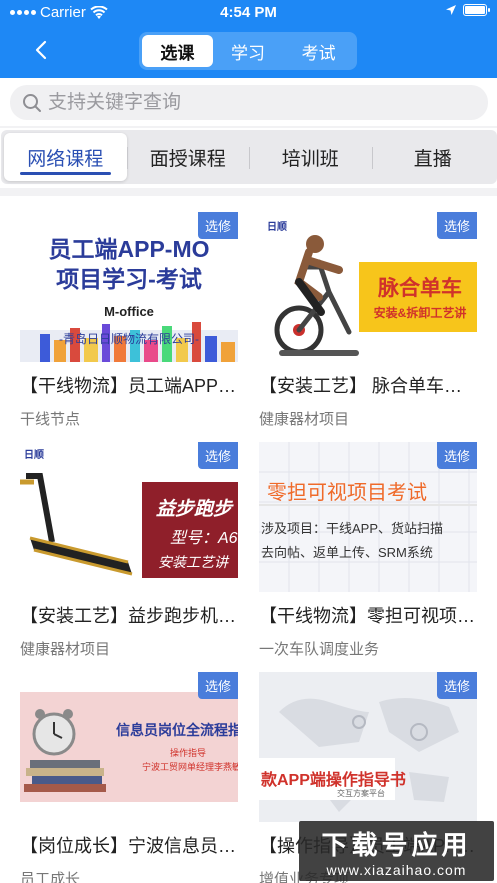 The image size is (497, 883). What do you see at coordinates (50, 419) in the screenshot?
I see `course-category: 干线节点` at bounding box center [50, 419].